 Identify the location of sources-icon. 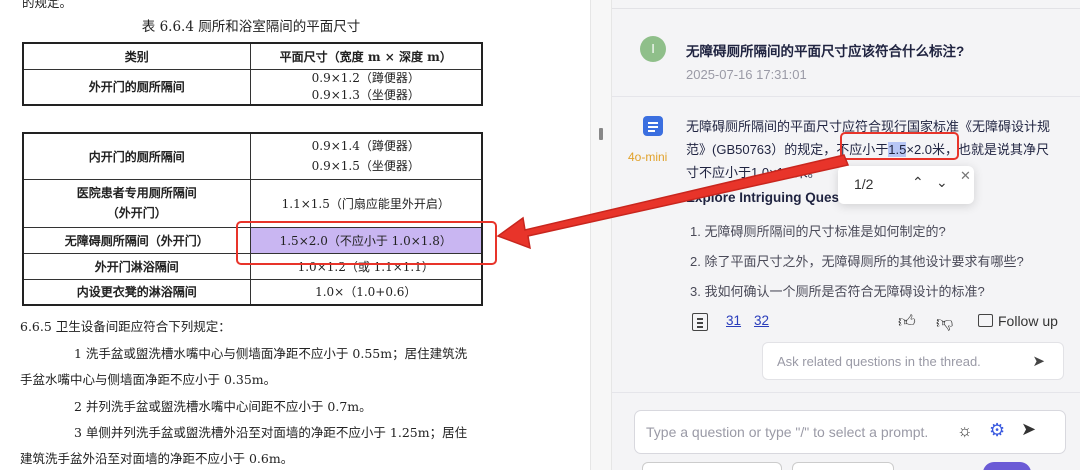
(700, 322).